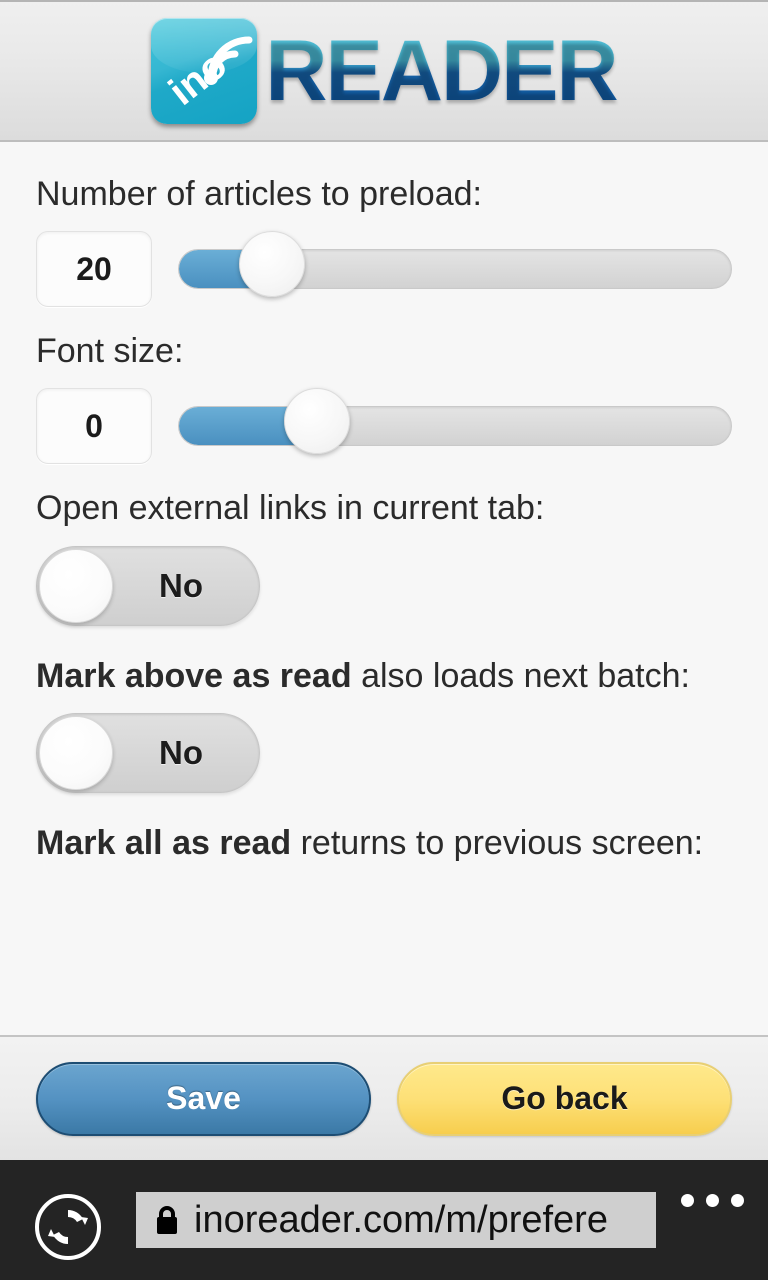 The image size is (768, 1280). What do you see at coordinates (68, 1227) in the screenshot?
I see `refresh-icon` at bounding box center [68, 1227].